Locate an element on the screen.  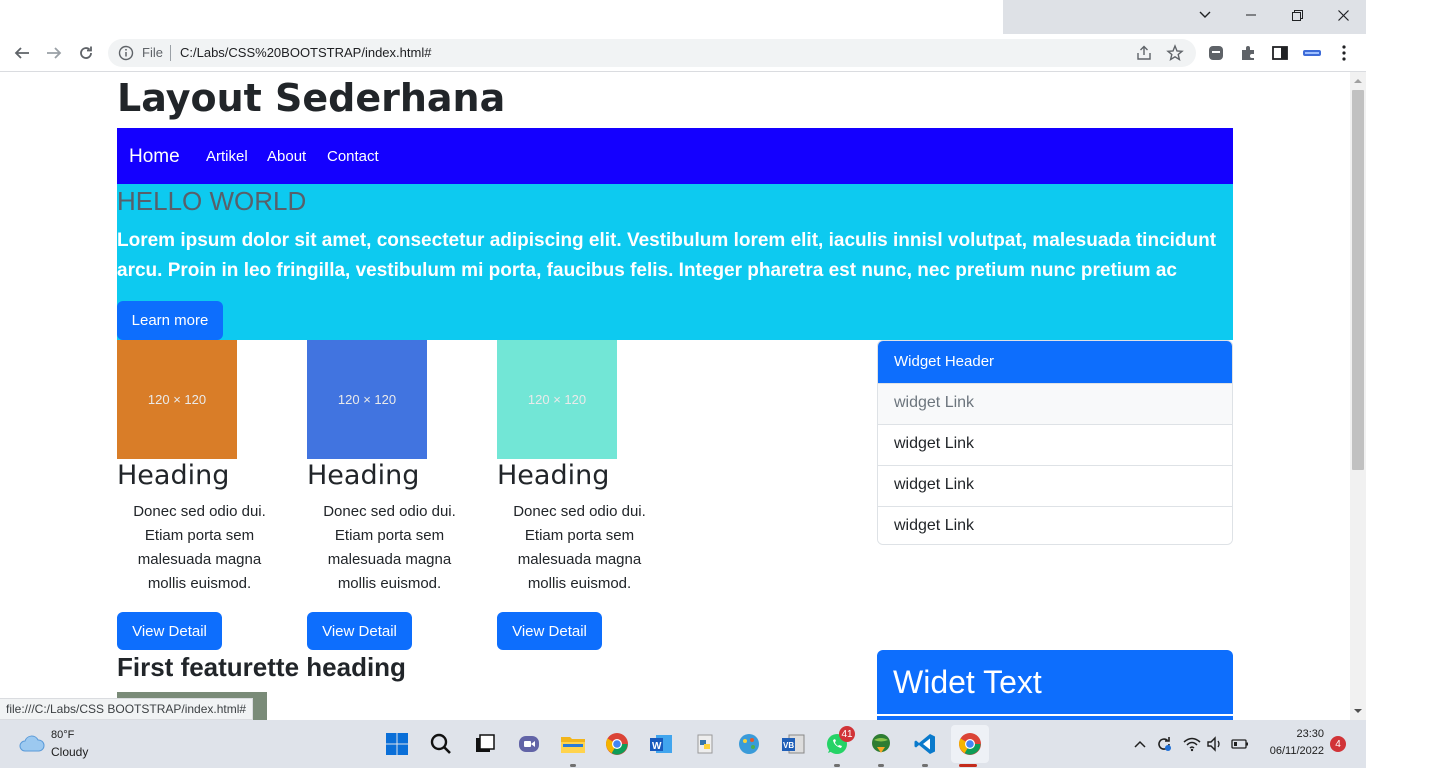
widget-link-3: widget Link is located at coordinates (1055, 485).